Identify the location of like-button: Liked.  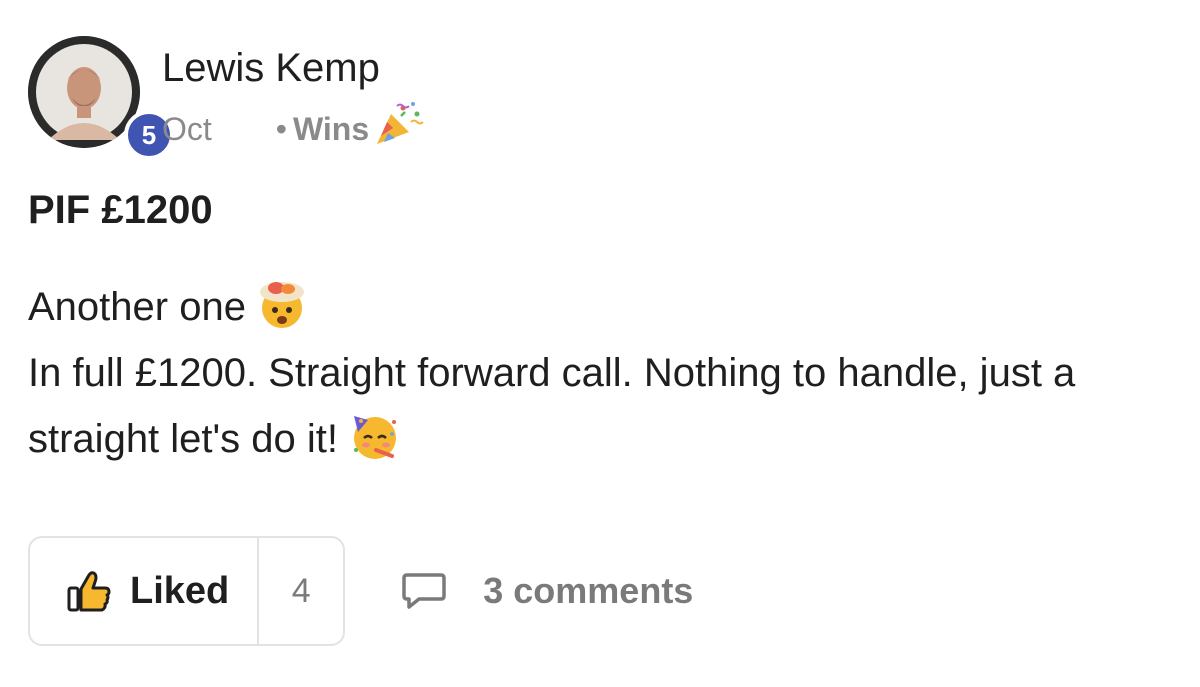
(145, 591).